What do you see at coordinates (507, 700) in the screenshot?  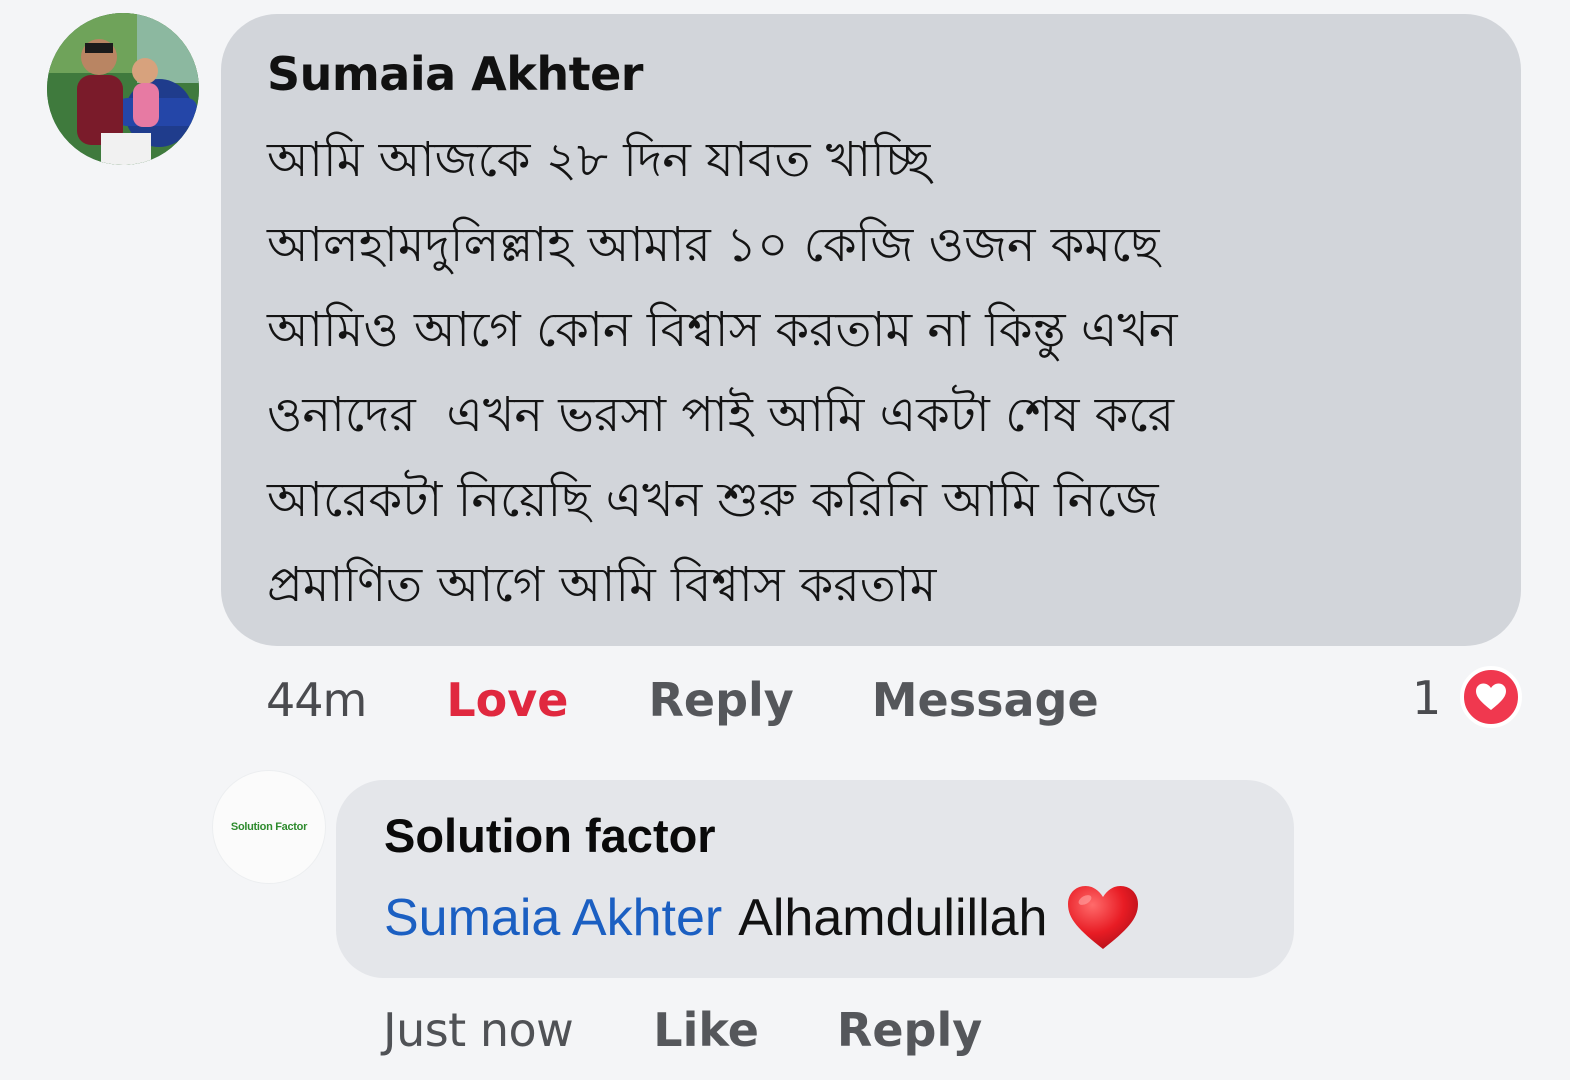 I see `love-button: Love` at bounding box center [507, 700].